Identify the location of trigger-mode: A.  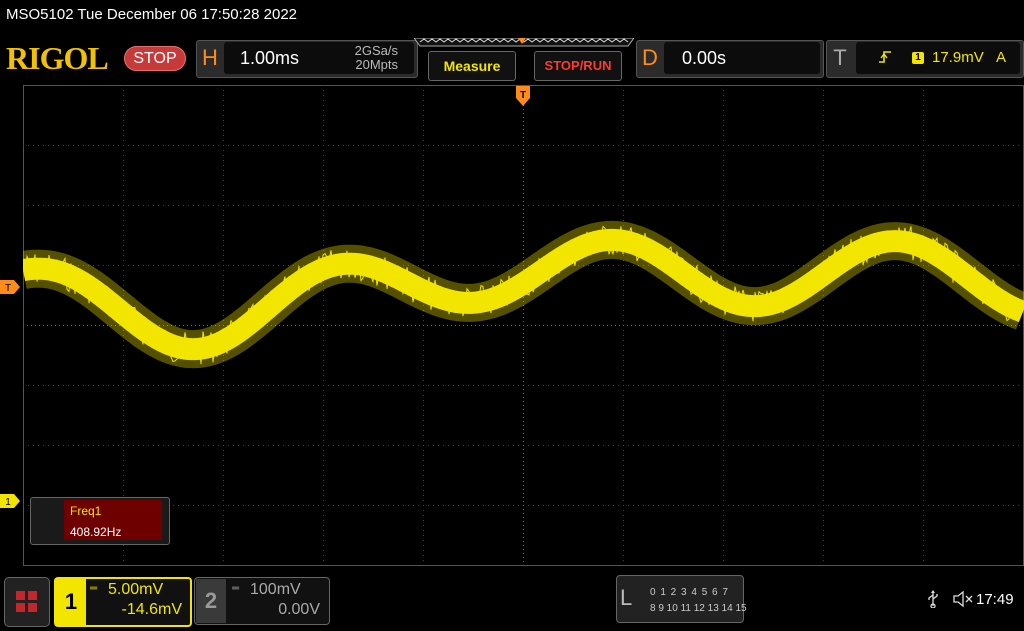
(1001, 57).